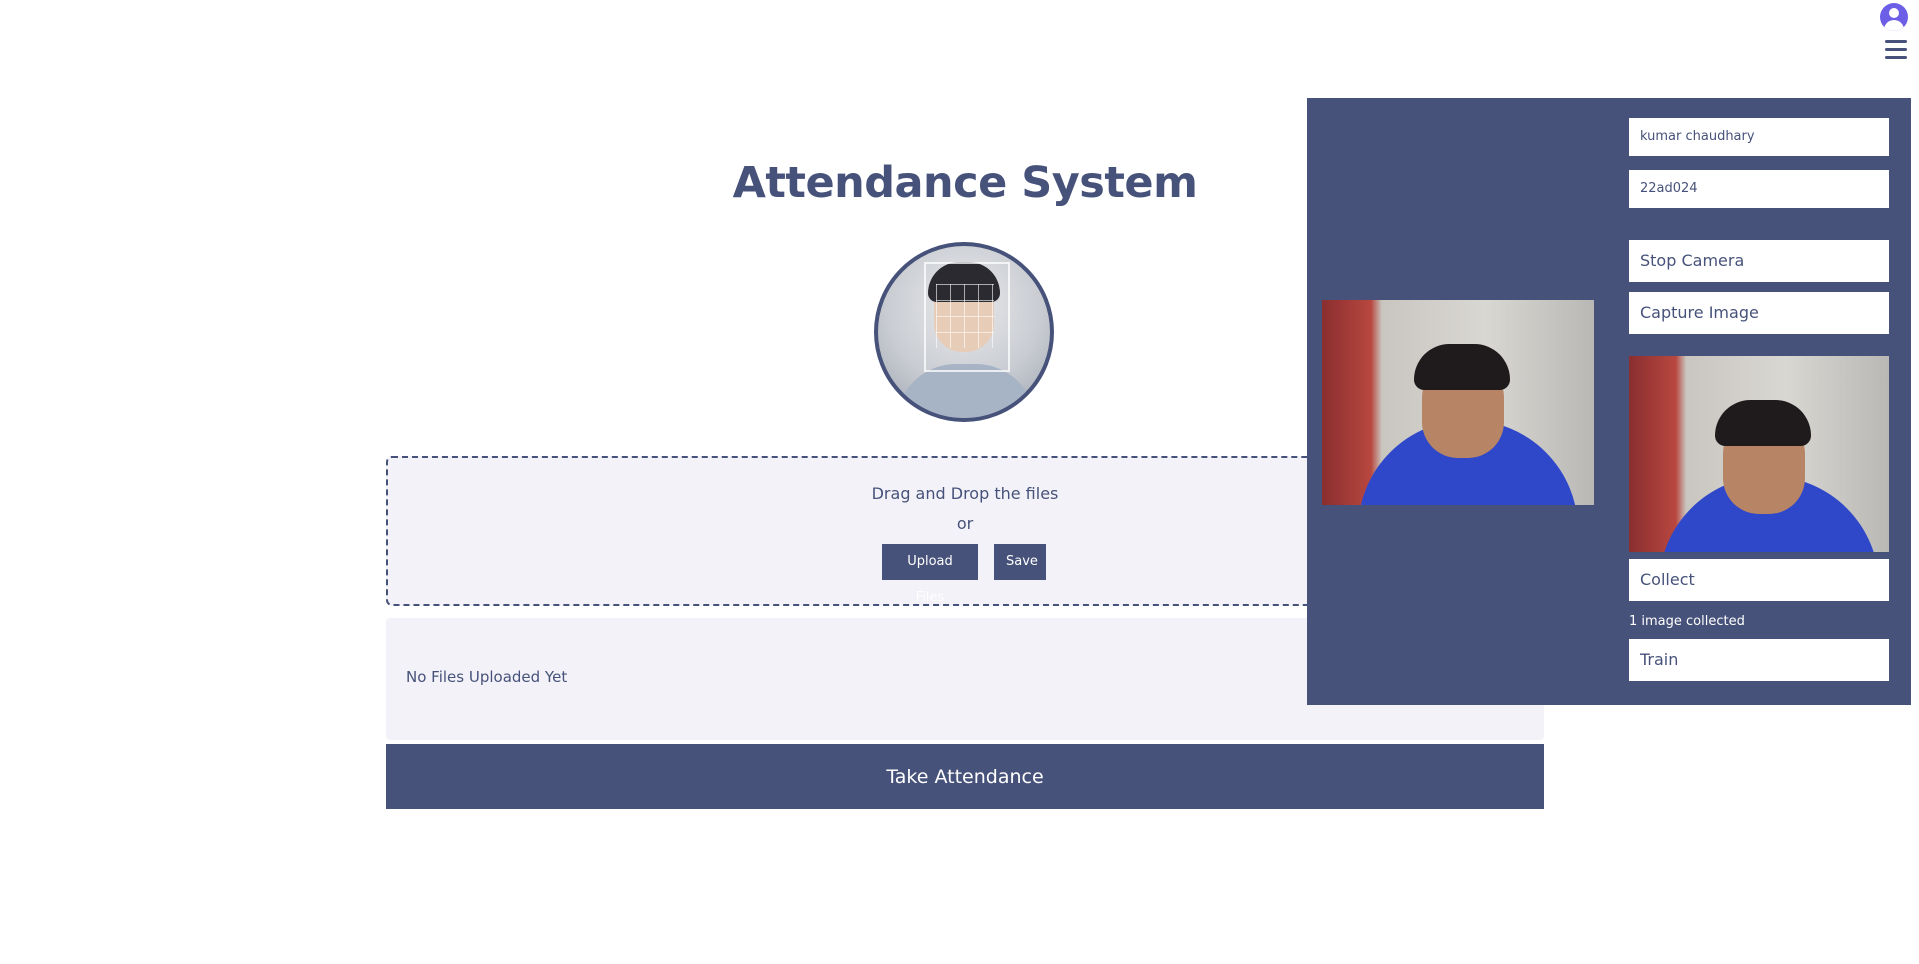 Image resolution: width=1919 pixels, height=964 pixels. What do you see at coordinates (1458, 402) in the screenshot?
I see `camera-video-feed` at bounding box center [1458, 402].